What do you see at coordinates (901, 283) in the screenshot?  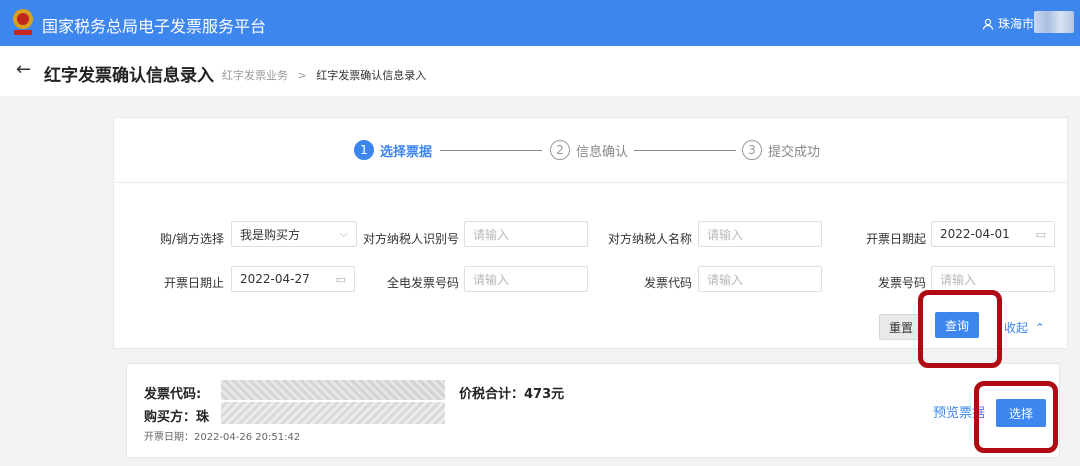 I see `invoice-no-label: 发票号码` at bounding box center [901, 283].